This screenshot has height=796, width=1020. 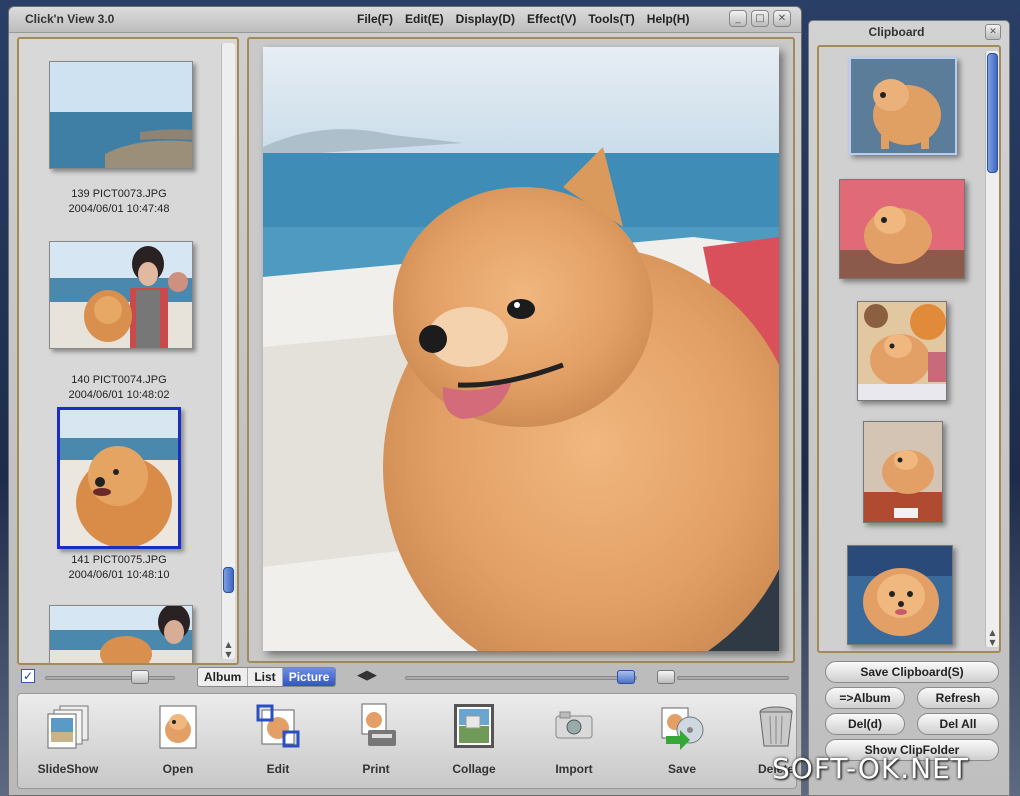 What do you see at coordinates (178, 769) in the screenshot?
I see `open-label: Open` at bounding box center [178, 769].